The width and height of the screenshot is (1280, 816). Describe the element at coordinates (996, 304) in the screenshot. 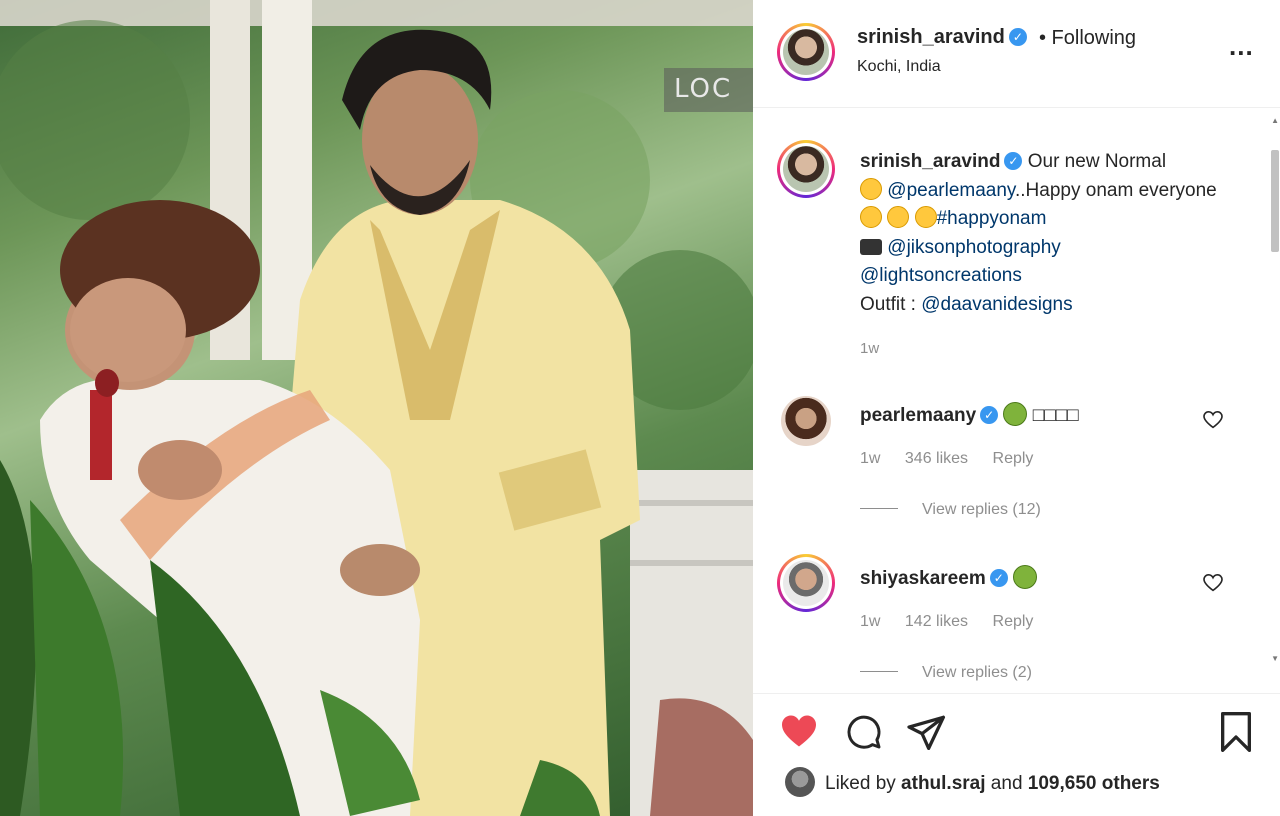

I see `mention-link: @daavanidesigns` at that location.